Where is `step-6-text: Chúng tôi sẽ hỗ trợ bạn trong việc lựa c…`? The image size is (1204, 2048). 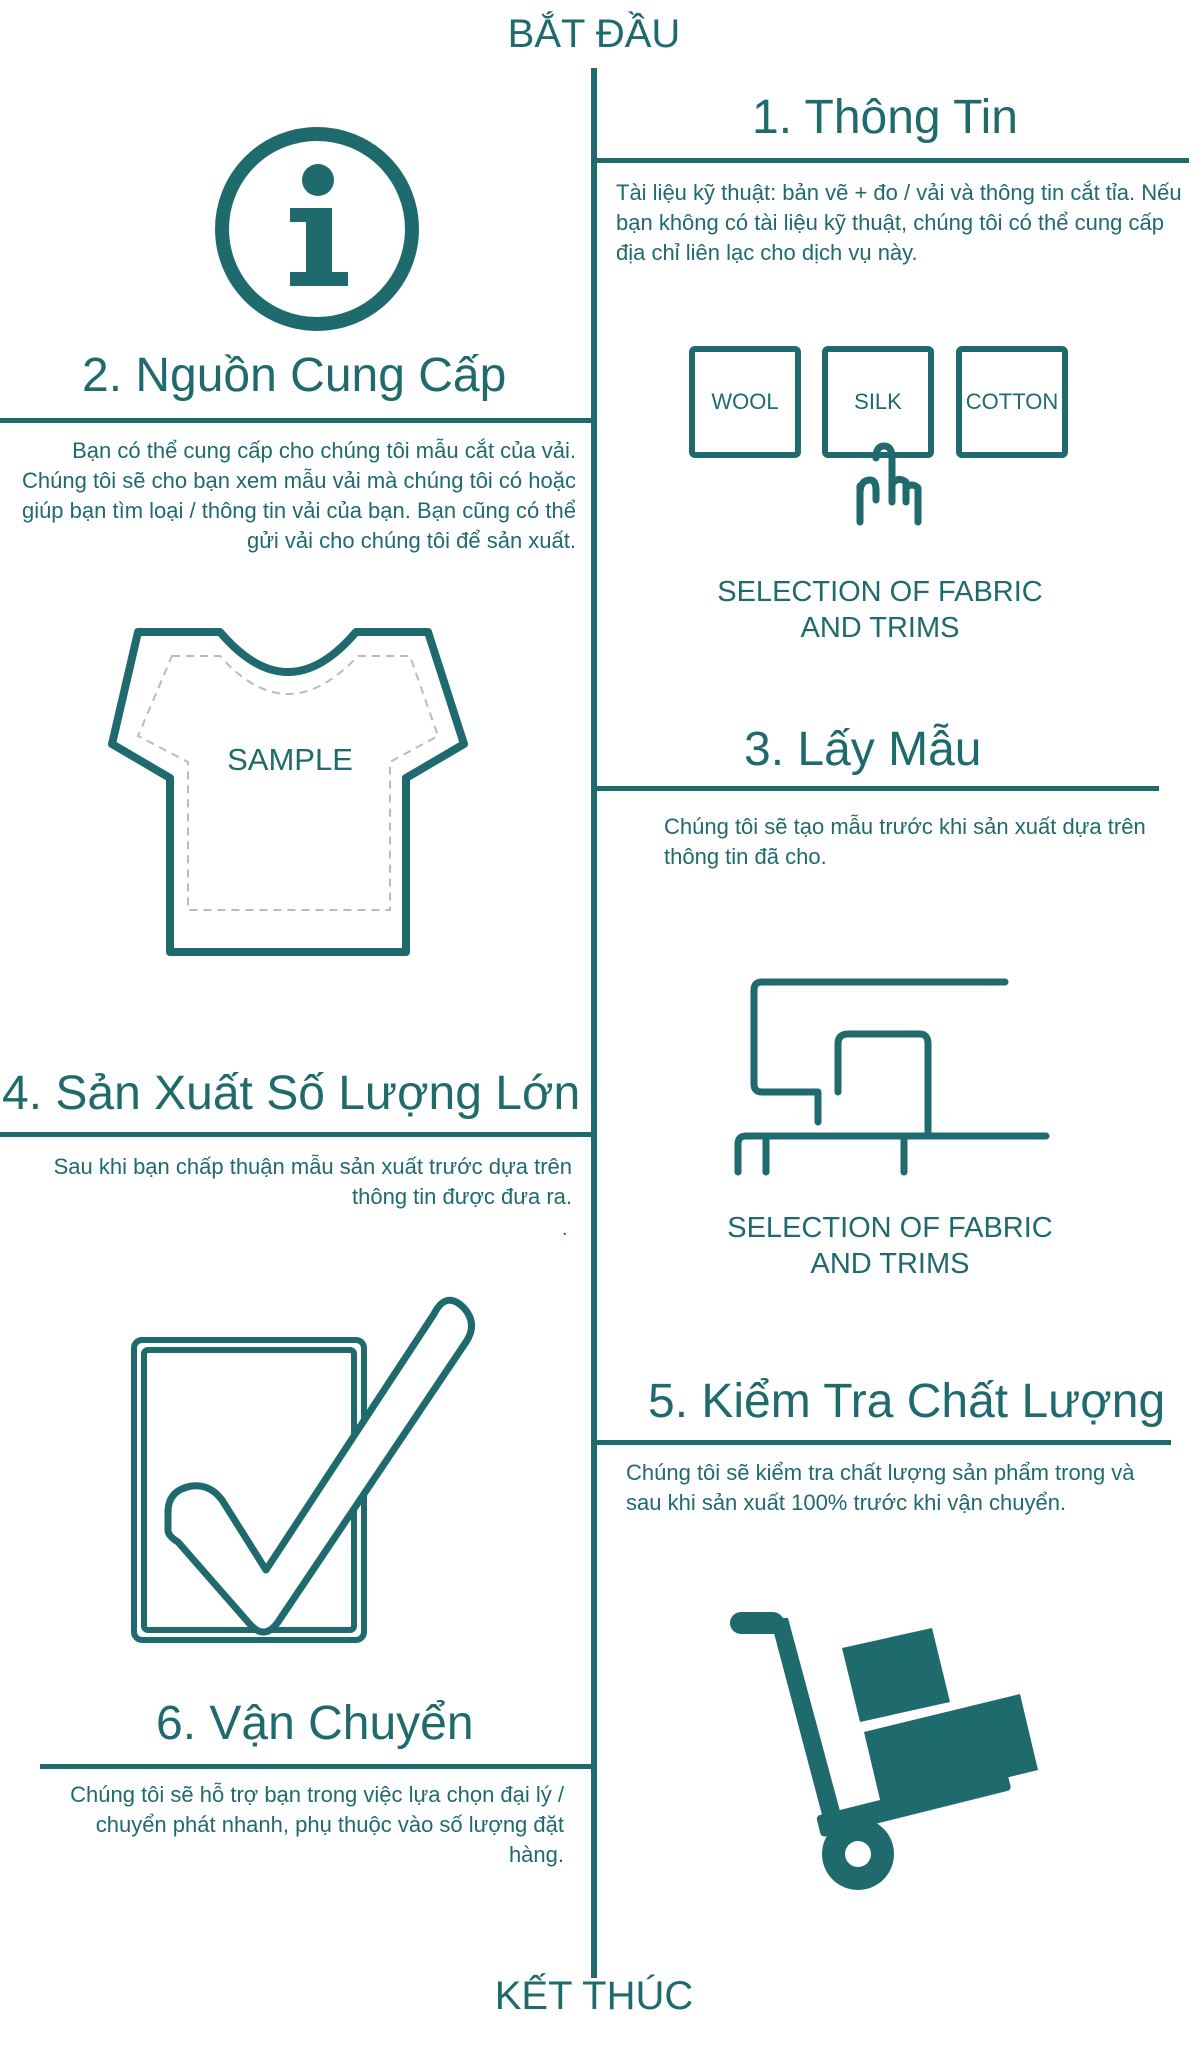 step-6-text: Chúng tôi sẽ hỗ trợ bạn trong việc lựa c… is located at coordinates (317, 1824).